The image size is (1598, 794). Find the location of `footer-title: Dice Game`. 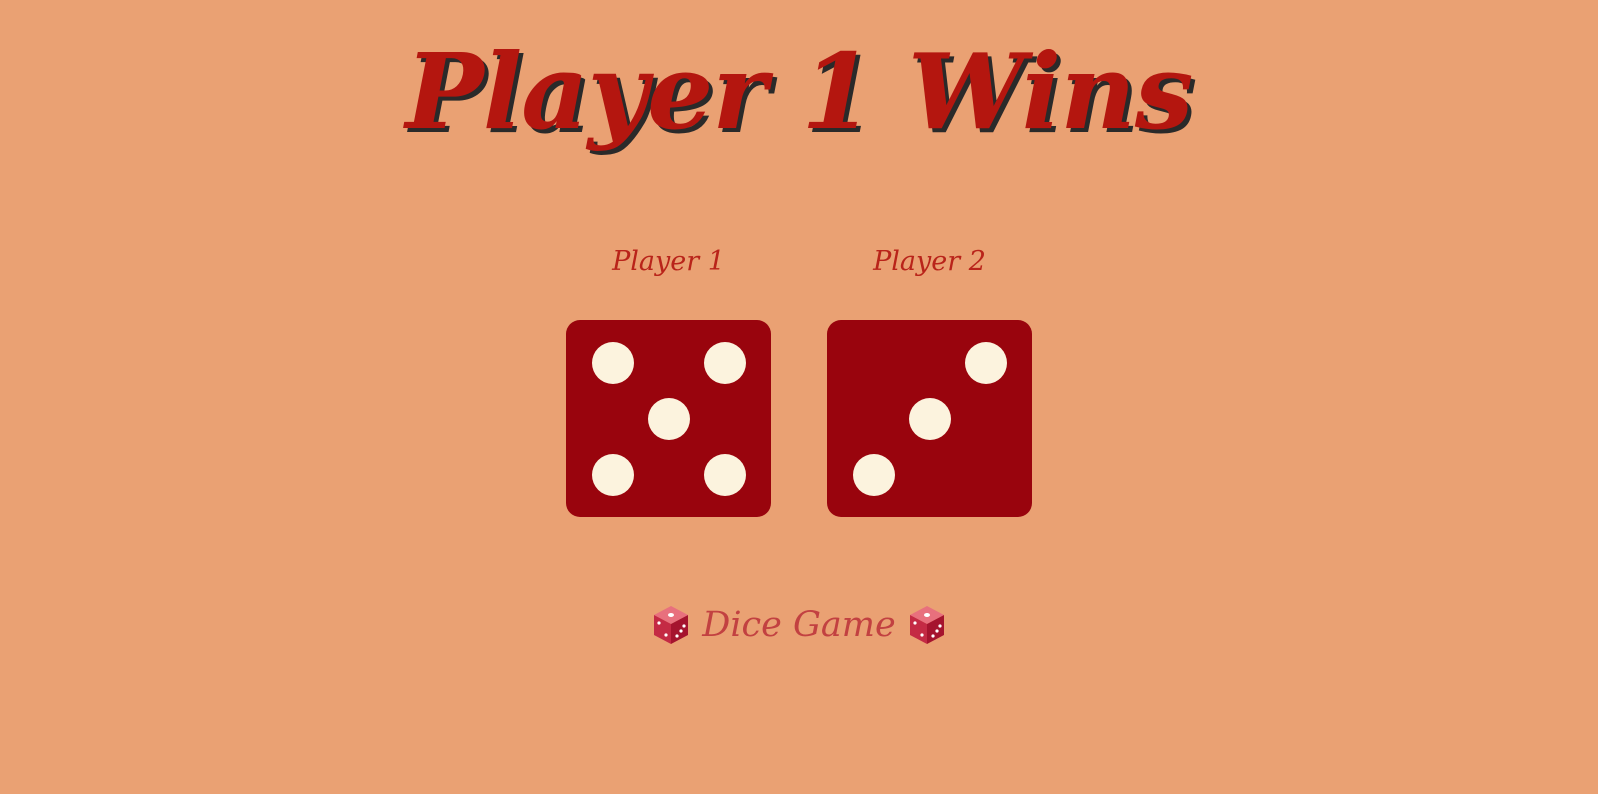

footer-title: Dice Game is located at coordinates (799, 625).